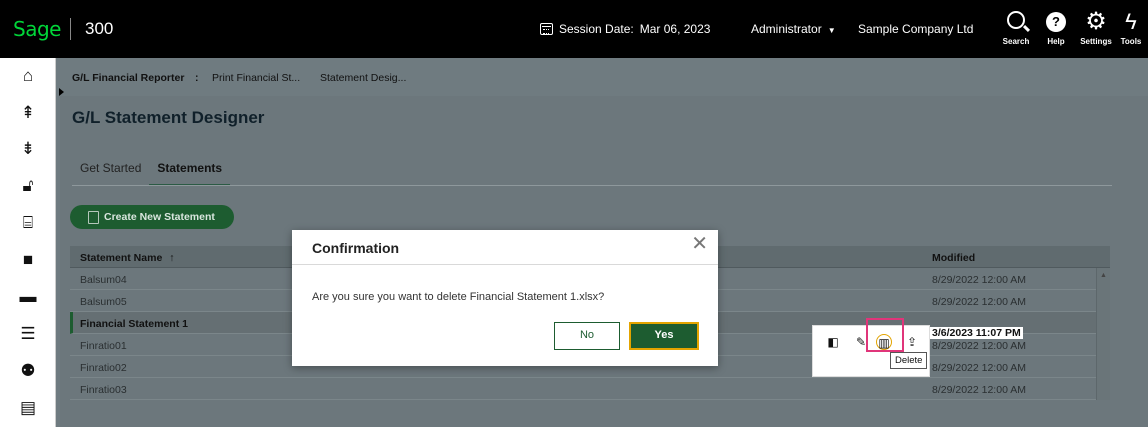  Describe the element at coordinates (953, 258) in the screenshot. I see `column-modified: Modified` at that location.